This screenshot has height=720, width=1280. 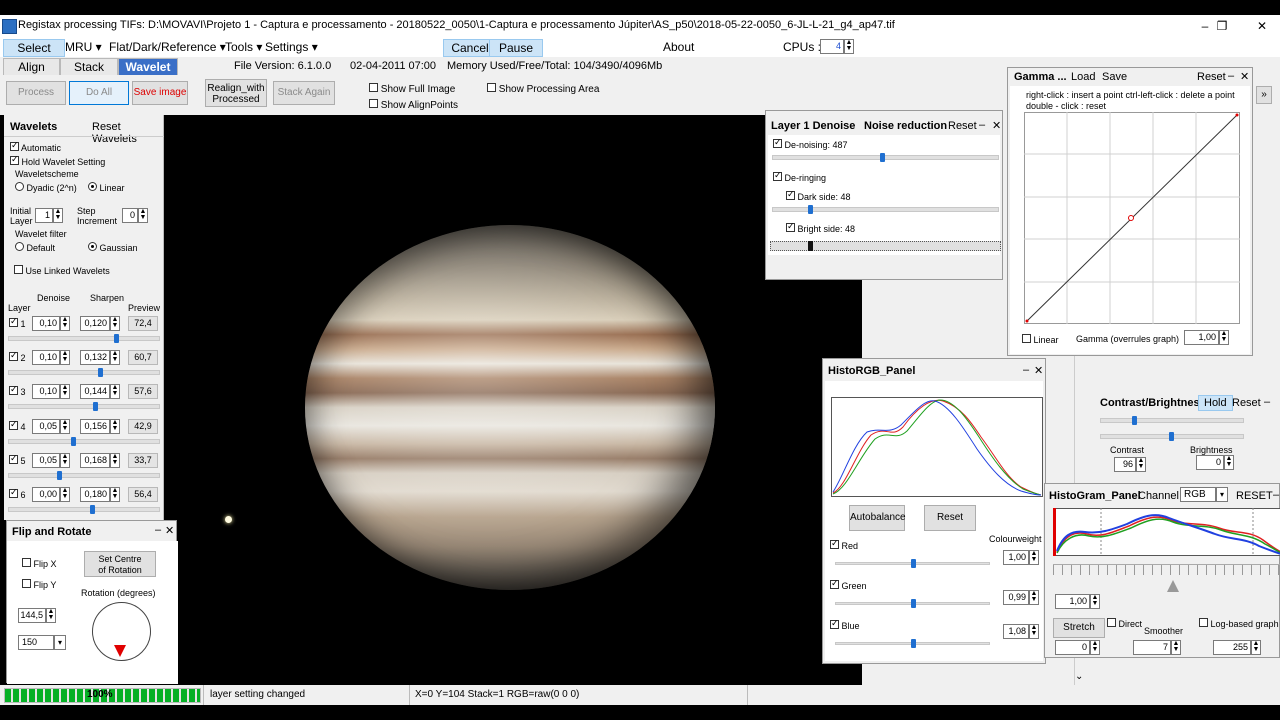 What do you see at coordinates (39, 563) in the screenshot?
I see `flip-x-option: Flip X` at bounding box center [39, 563].